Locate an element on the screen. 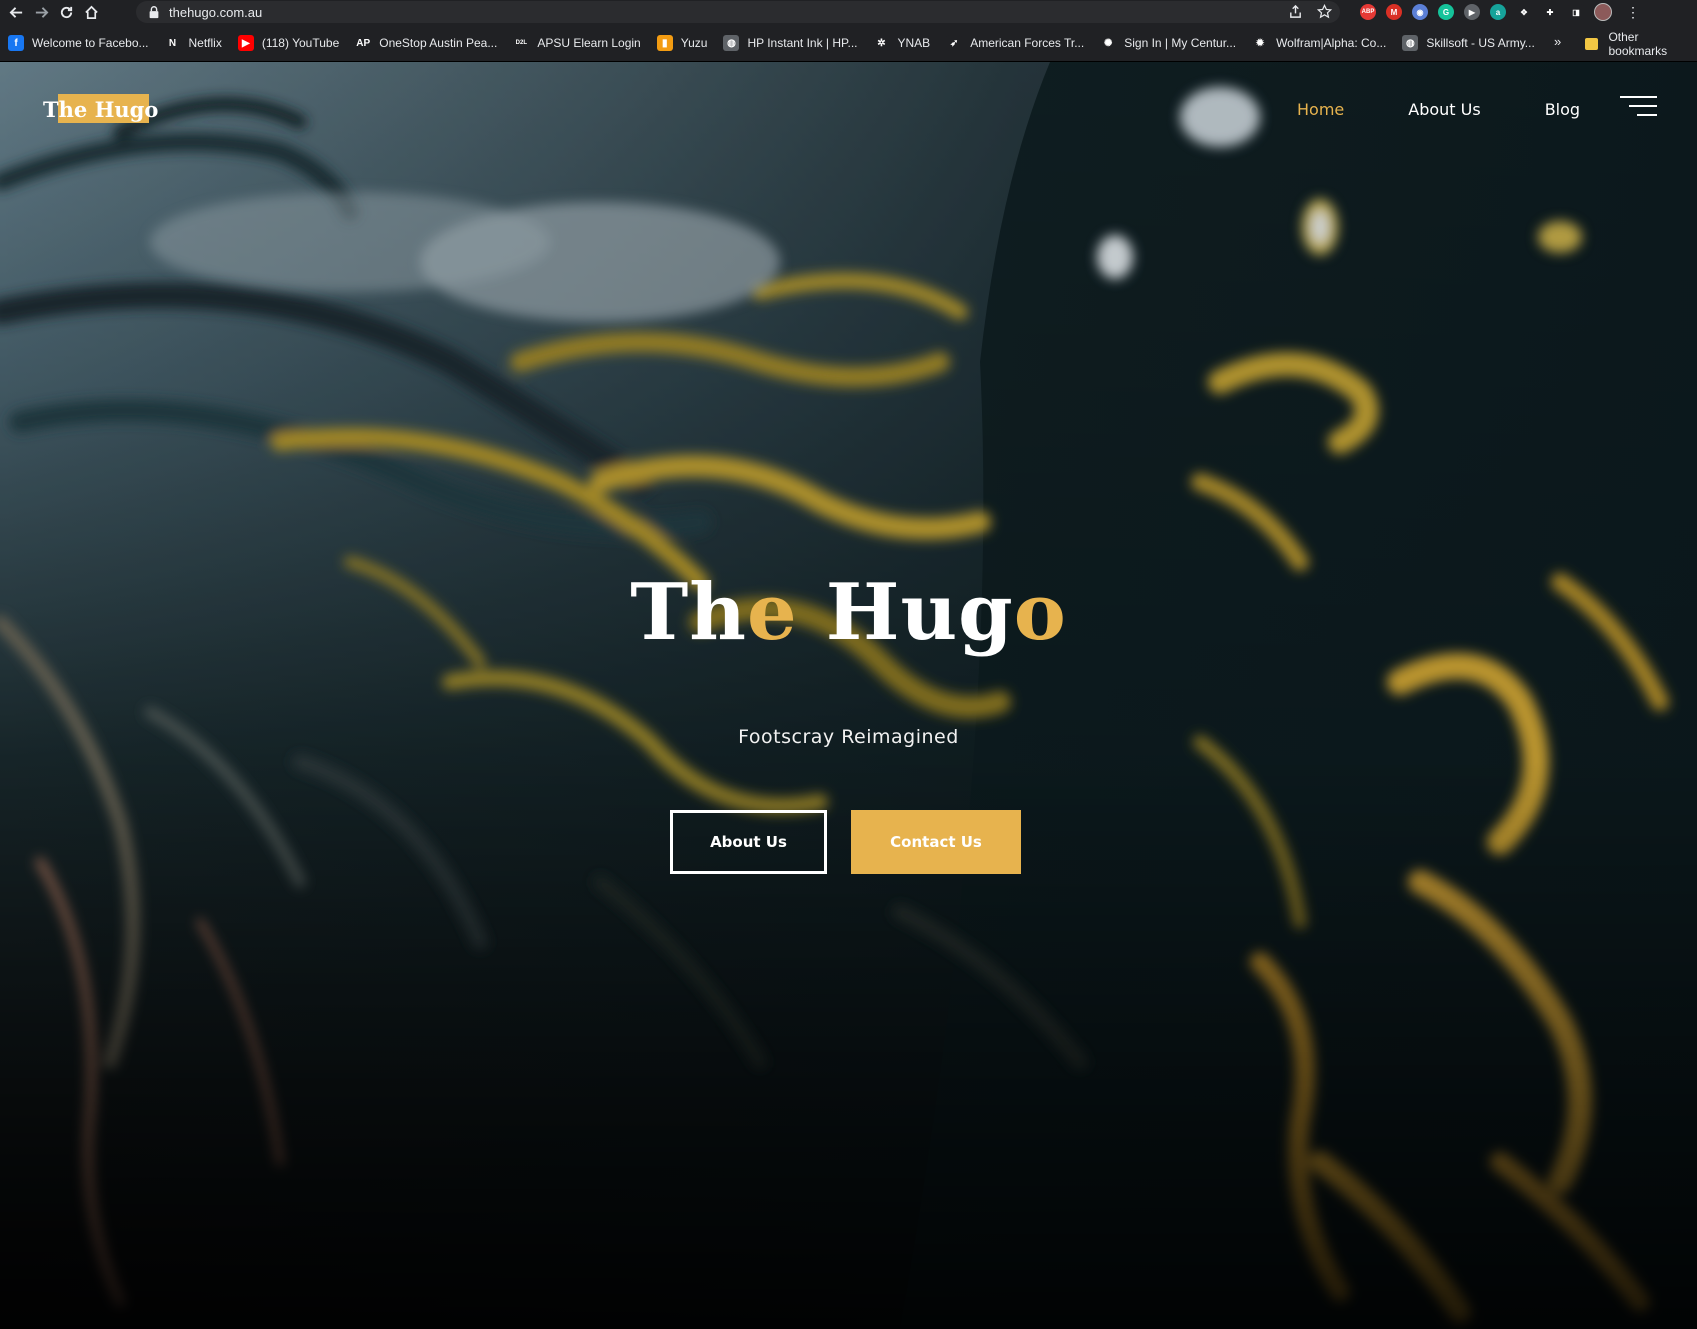 The height and width of the screenshot is (1329, 1697). logo-text: The Hugo is located at coordinates (101, 109).